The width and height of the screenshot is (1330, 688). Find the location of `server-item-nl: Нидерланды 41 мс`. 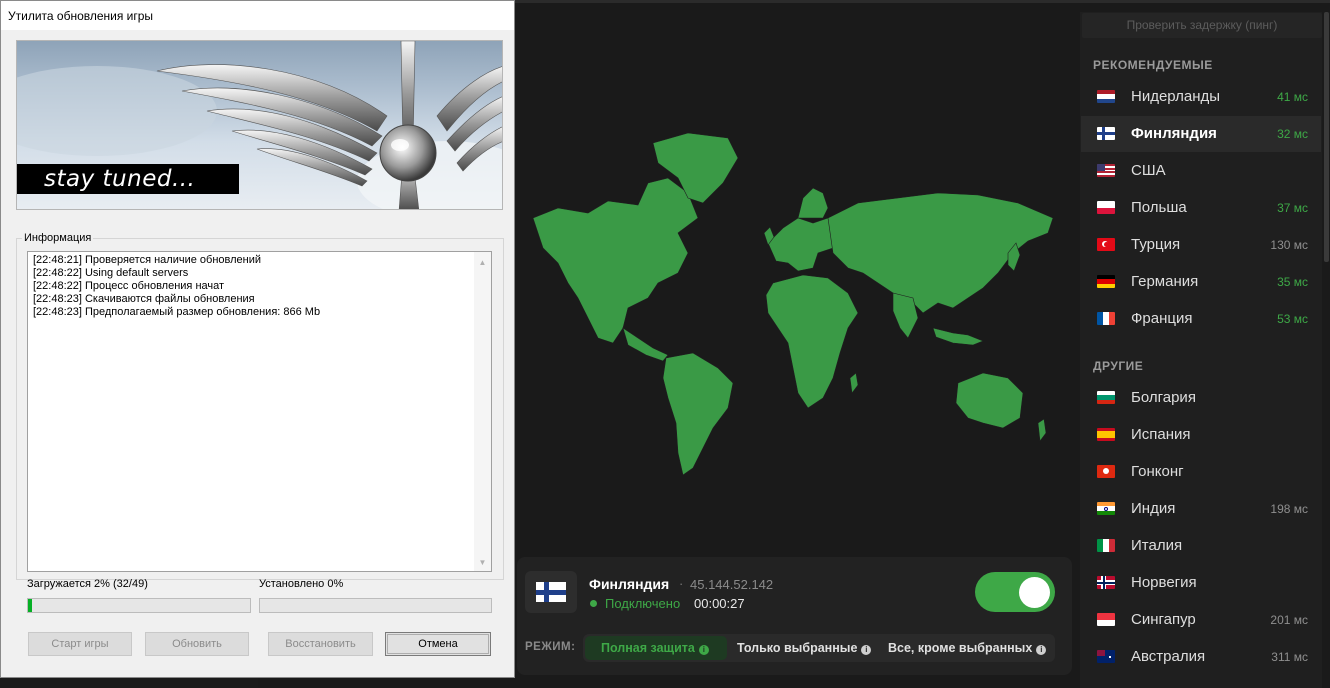

server-item-nl: Нидерланды 41 мс is located at coordinates (1201, 97).